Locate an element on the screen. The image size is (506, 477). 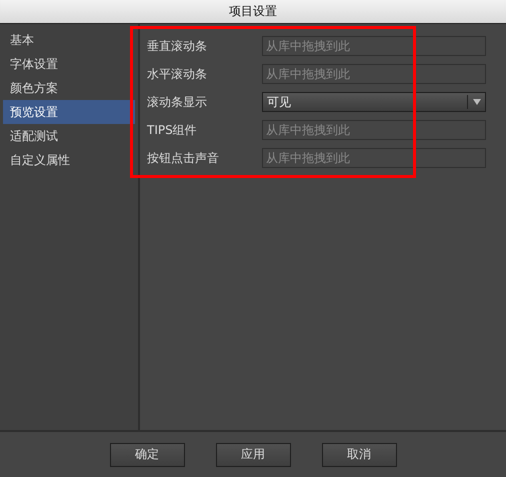
dialog-button: 取消 is located at coordinates (359, 454).